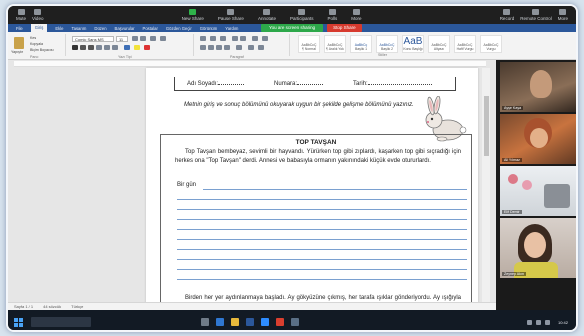 The width and height of the screenshot is (584, 336). I want to click on tab-layout: Düzen, so click(100, 28).